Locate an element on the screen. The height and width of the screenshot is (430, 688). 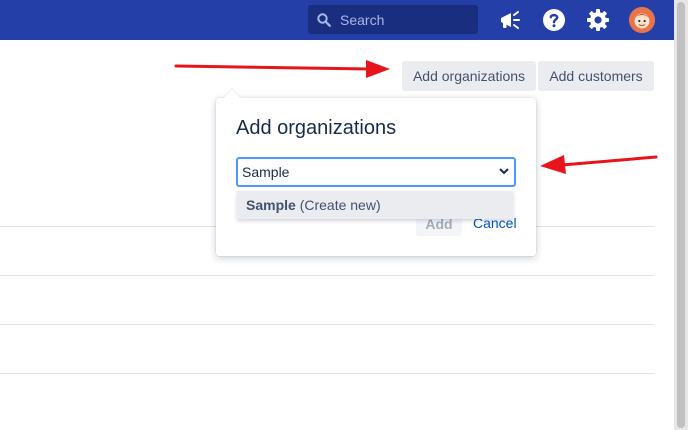
help-icon is located at coordinates (554, 20).